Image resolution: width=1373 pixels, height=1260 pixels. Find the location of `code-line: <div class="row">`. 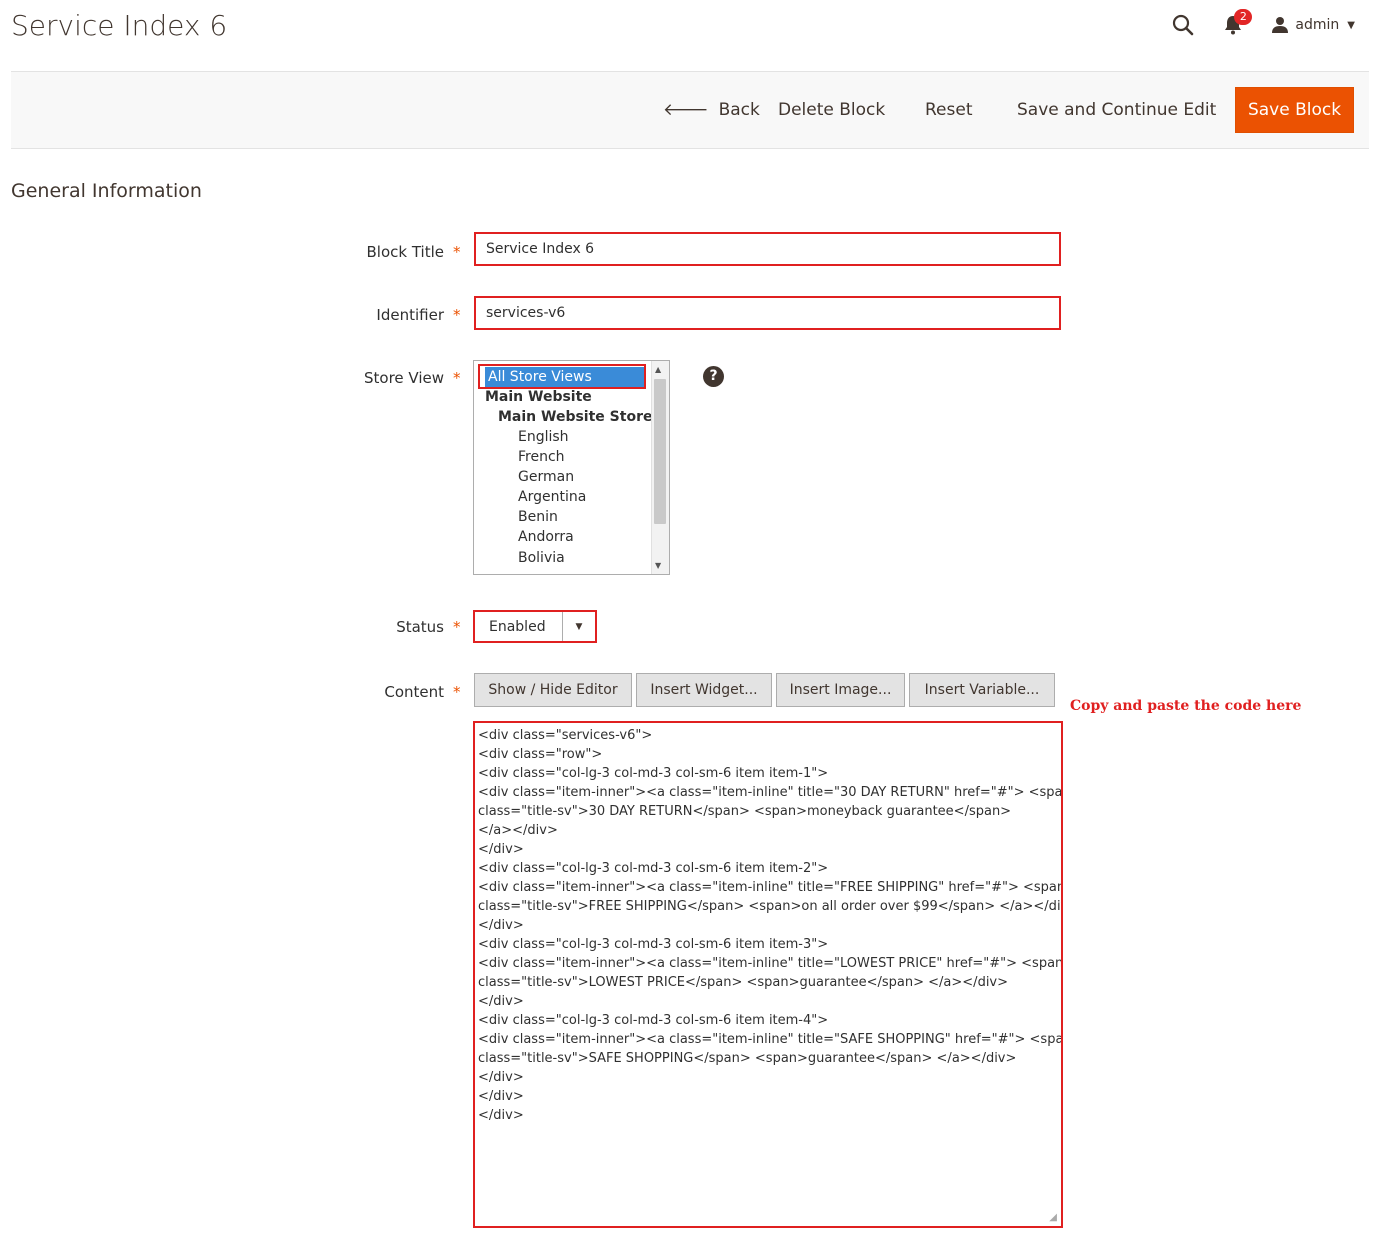

code-line: <div class="row"> is located at coordinates (540, 754).